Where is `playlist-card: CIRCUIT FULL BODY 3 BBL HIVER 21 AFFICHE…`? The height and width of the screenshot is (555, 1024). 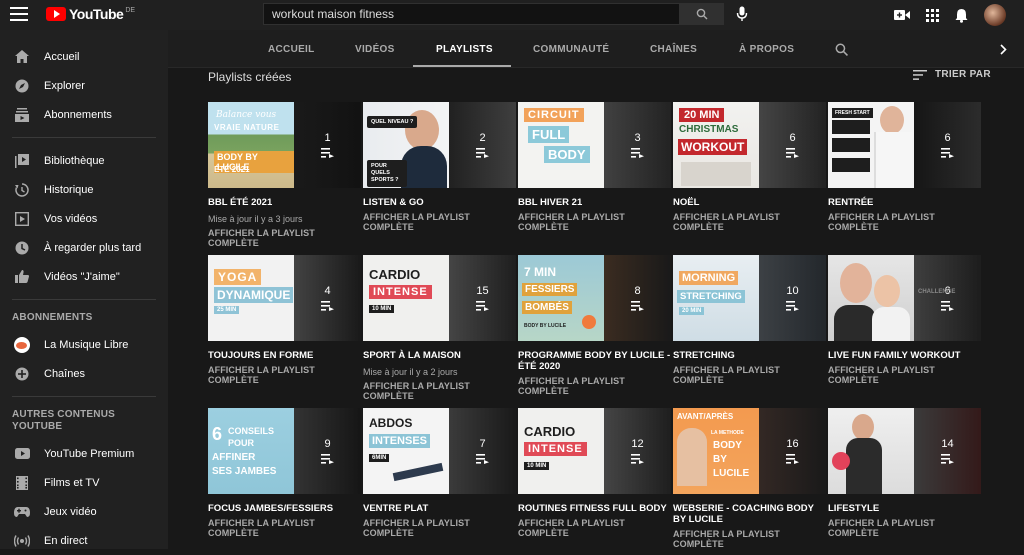 playlist-card: CIRCUIT FULL BODY 3 BBL HIVER 21 AFFICHE… is located at coordinates (594, 167).